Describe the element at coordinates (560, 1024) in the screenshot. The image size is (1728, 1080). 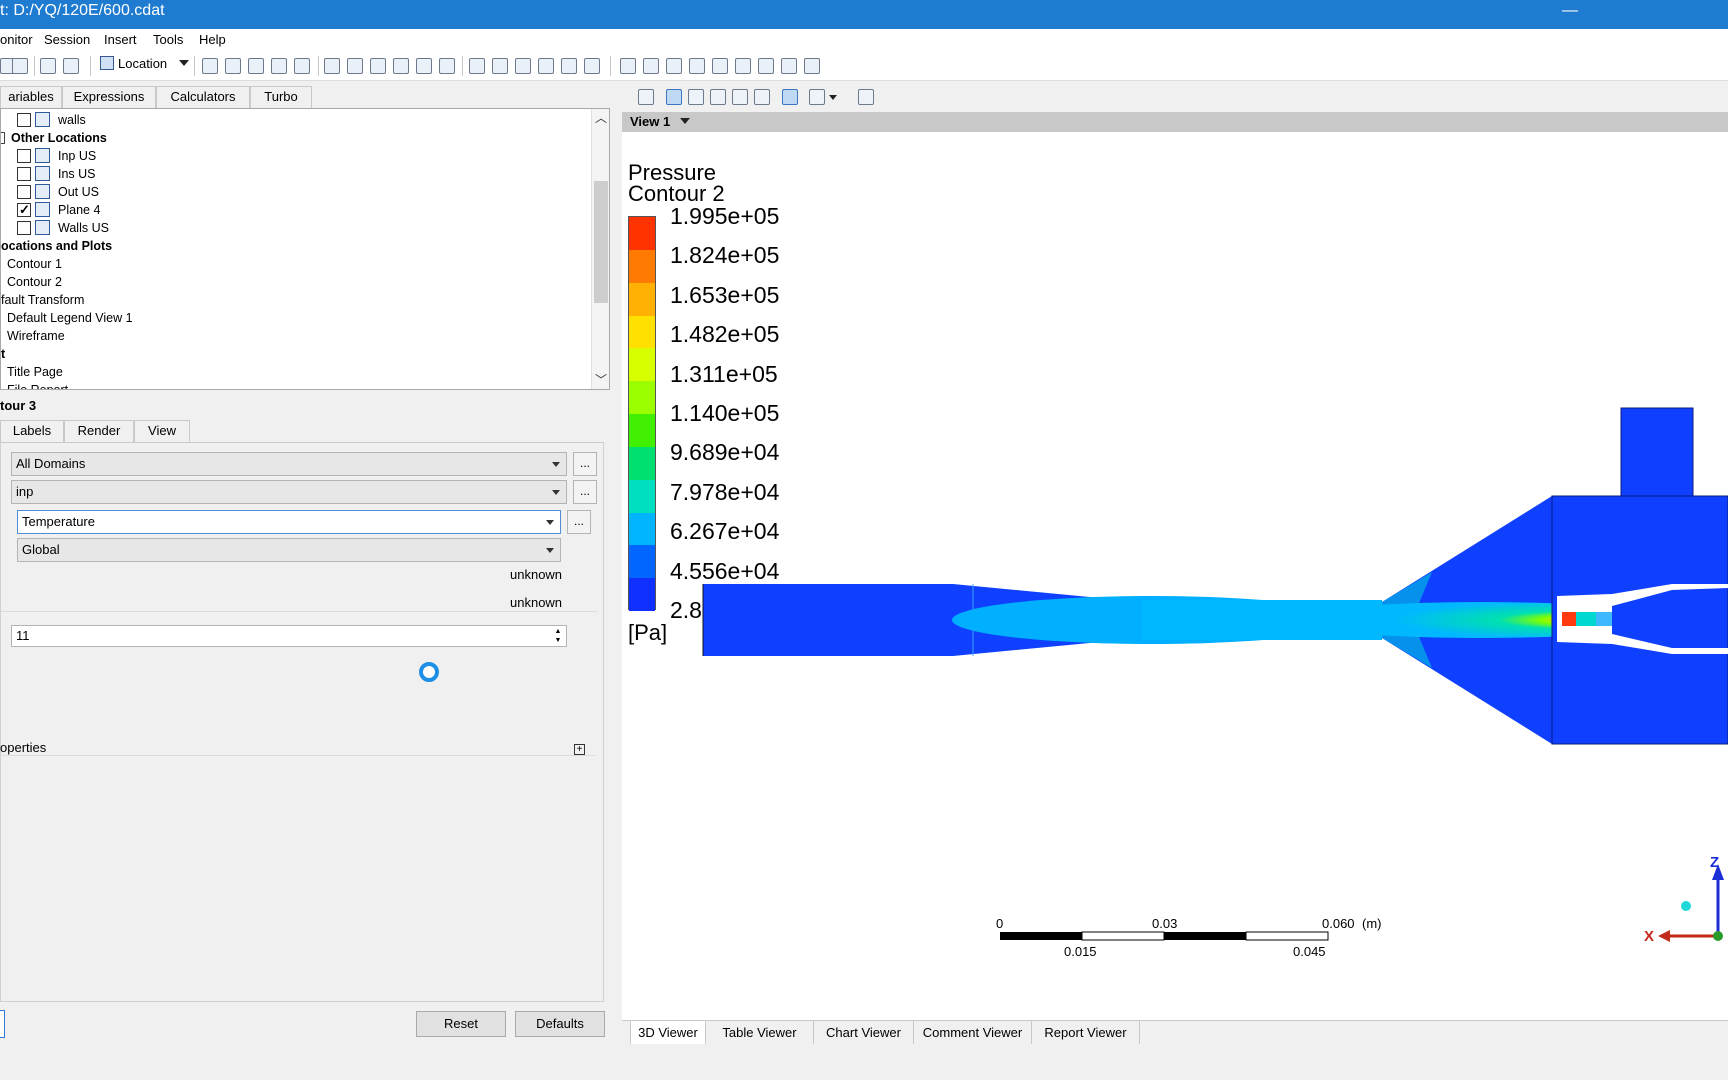
I see `defaults-button: Defaults` at that location.